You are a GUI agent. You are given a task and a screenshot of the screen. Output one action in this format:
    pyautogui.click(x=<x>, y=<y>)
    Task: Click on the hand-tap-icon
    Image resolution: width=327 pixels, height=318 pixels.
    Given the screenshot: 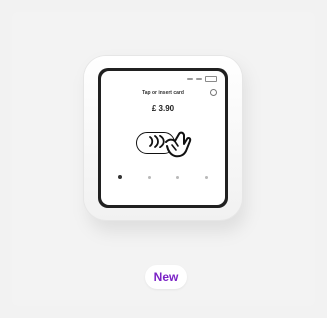 What is the action you would take?
    pyautogui.click(x=178, y=144)
    